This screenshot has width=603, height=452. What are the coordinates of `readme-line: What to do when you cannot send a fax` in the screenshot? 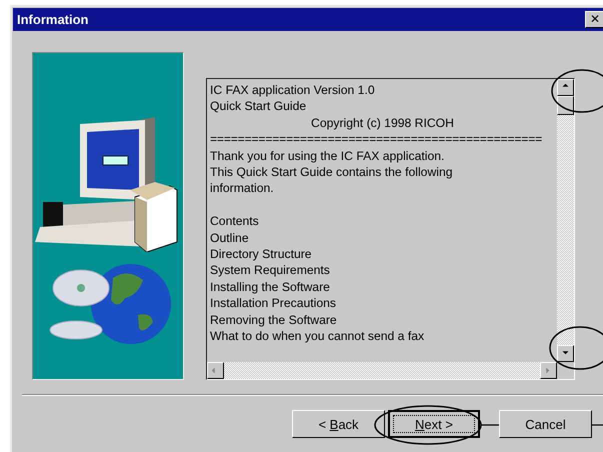 It's located at (318, 336).